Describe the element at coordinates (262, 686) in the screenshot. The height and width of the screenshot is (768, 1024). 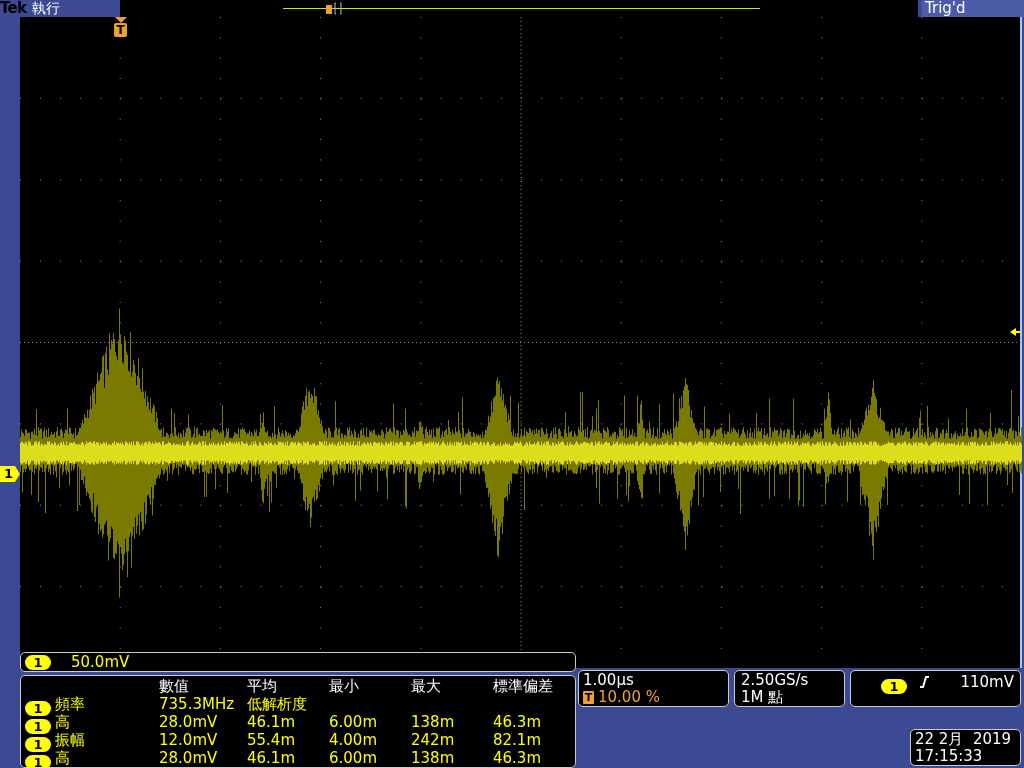
I see `column-header: 平均` at that location.